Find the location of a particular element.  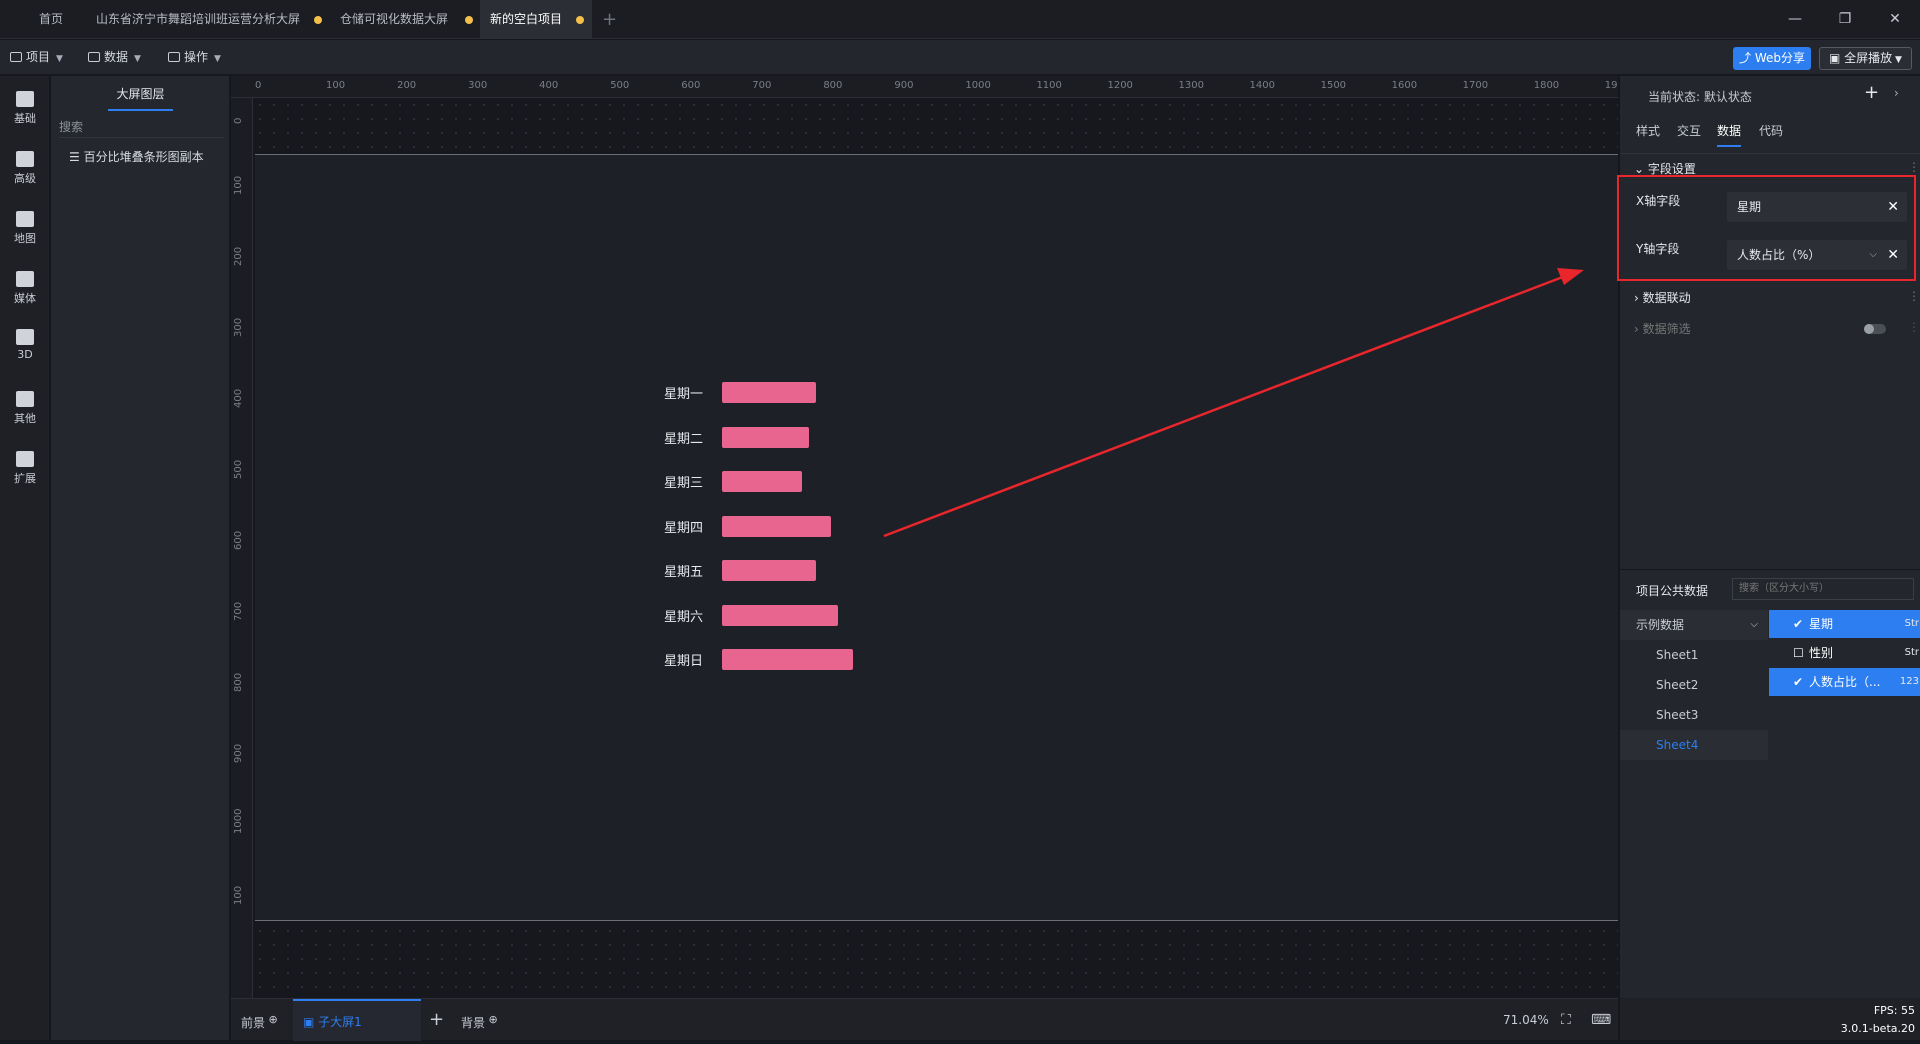

nav-label: 基础 is located at coordinates (25, 118).